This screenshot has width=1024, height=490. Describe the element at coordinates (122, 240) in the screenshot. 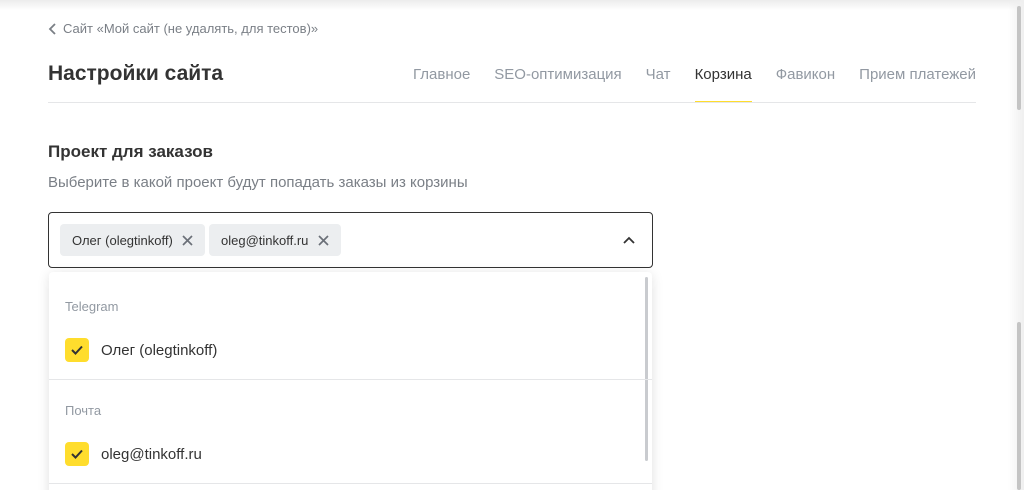

I see `chip-label: Олег (olegtinkoff)` at that location.